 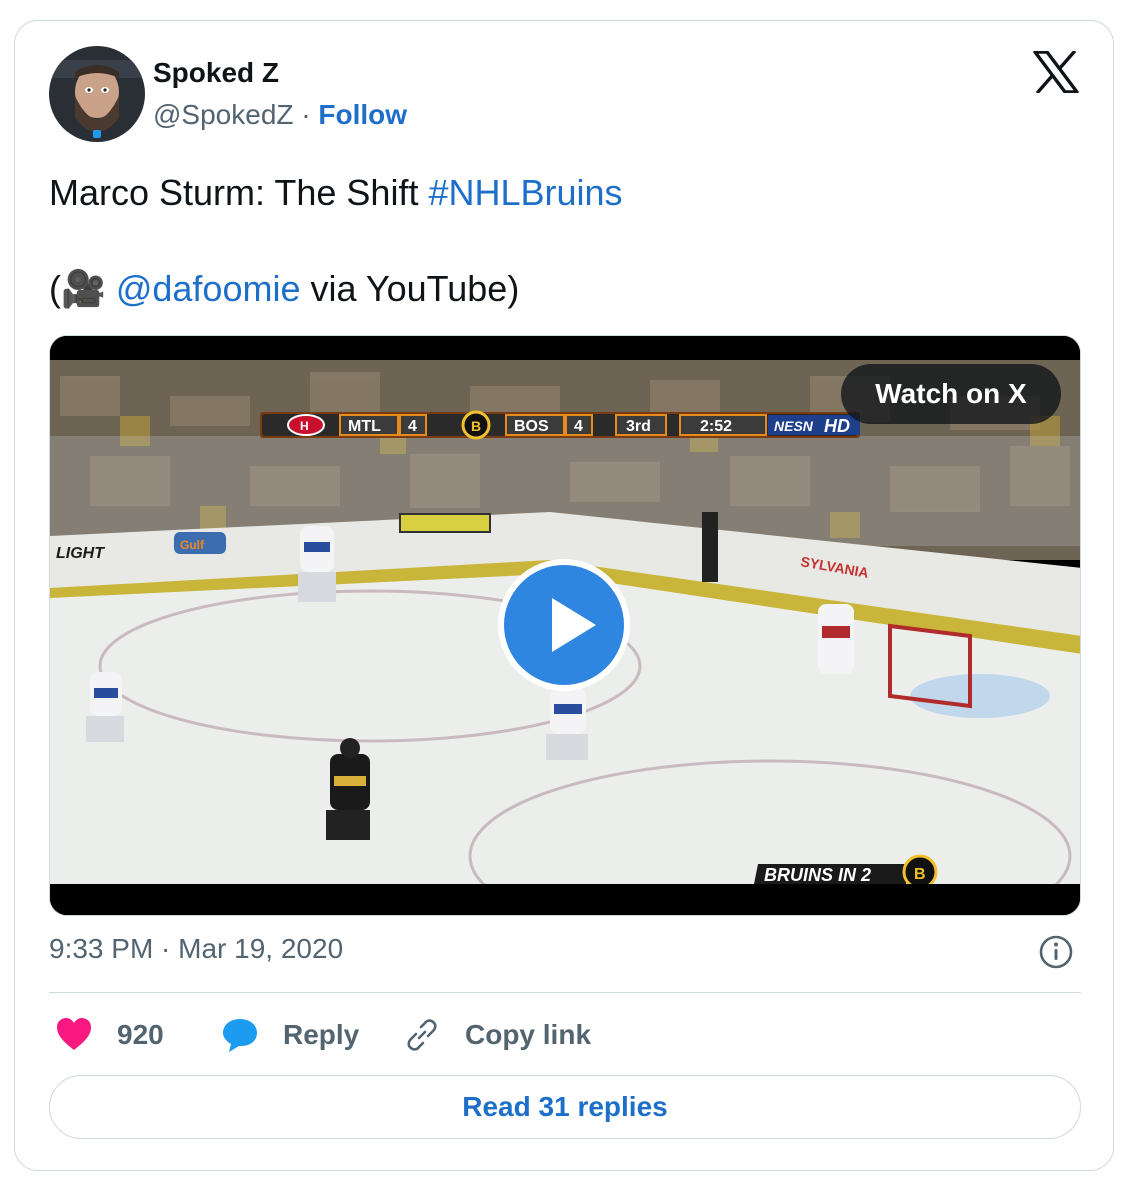 I want to click on board-ad-text-2: Gulf, so click(x=192, y=545).